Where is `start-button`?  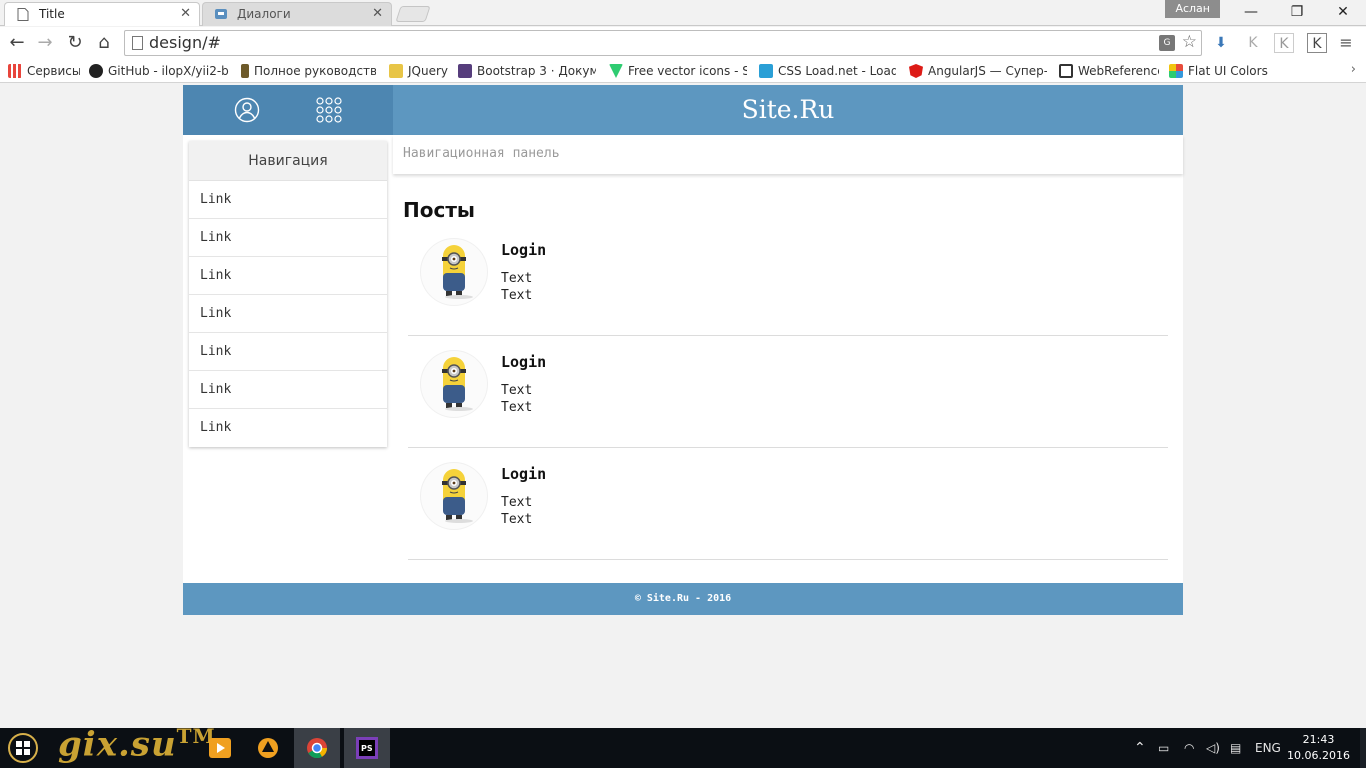 start-button is located at coordinates (23, 748).